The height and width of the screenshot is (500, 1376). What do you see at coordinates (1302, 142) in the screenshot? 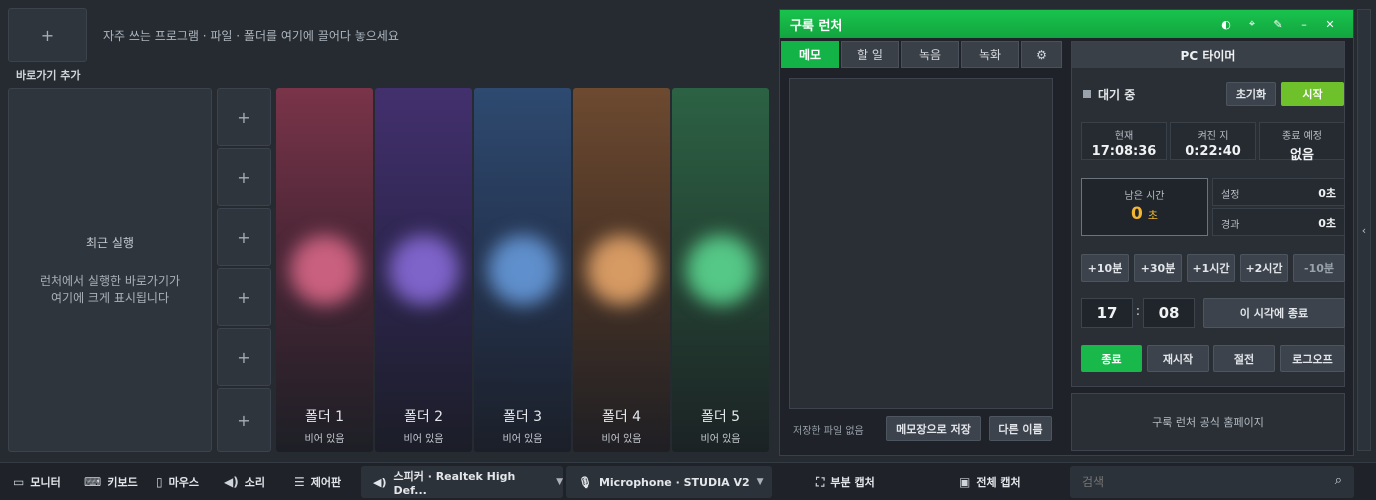
I see `end-stat: 종료 예정 없음` at bounding box center [1302, 142].